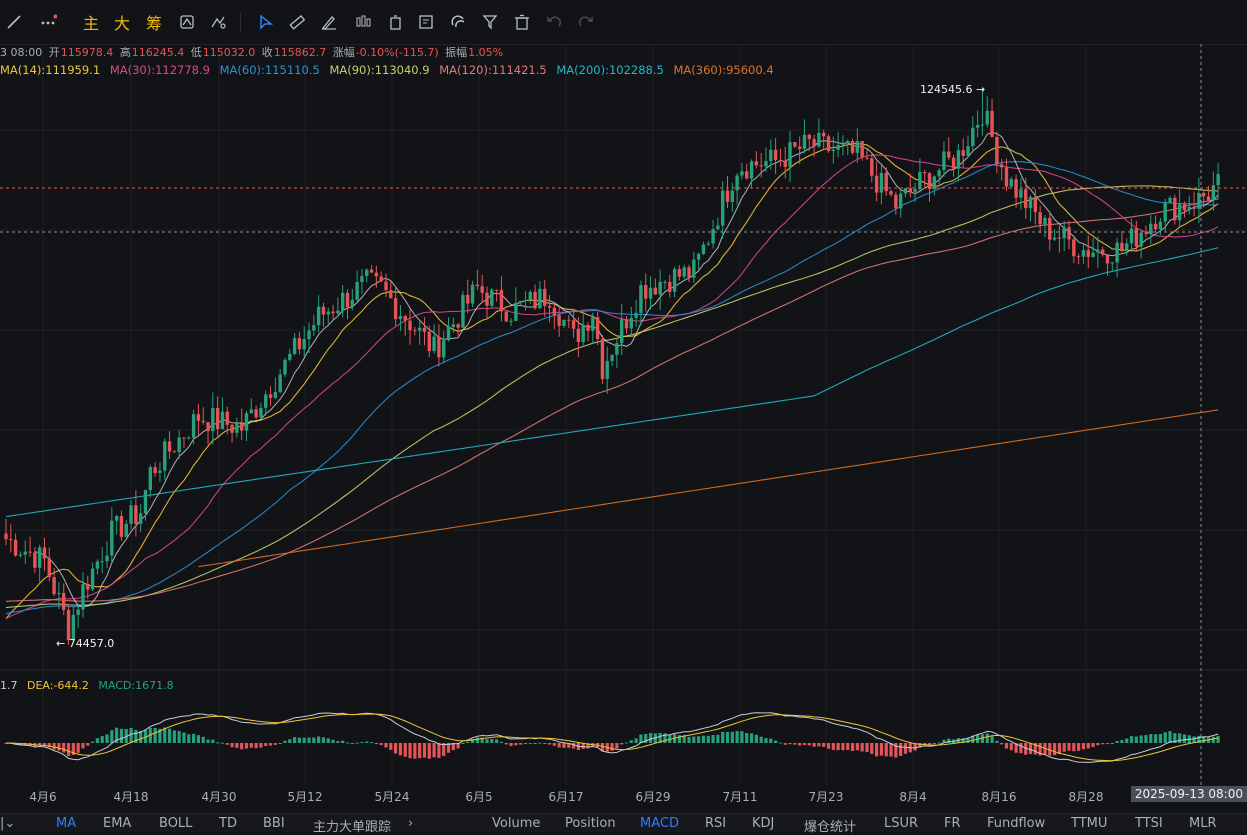 Image resolution: width=1247 pixels, height=835 pixels. I want to click on indicator-boll: BOLL, so click(175, 823).